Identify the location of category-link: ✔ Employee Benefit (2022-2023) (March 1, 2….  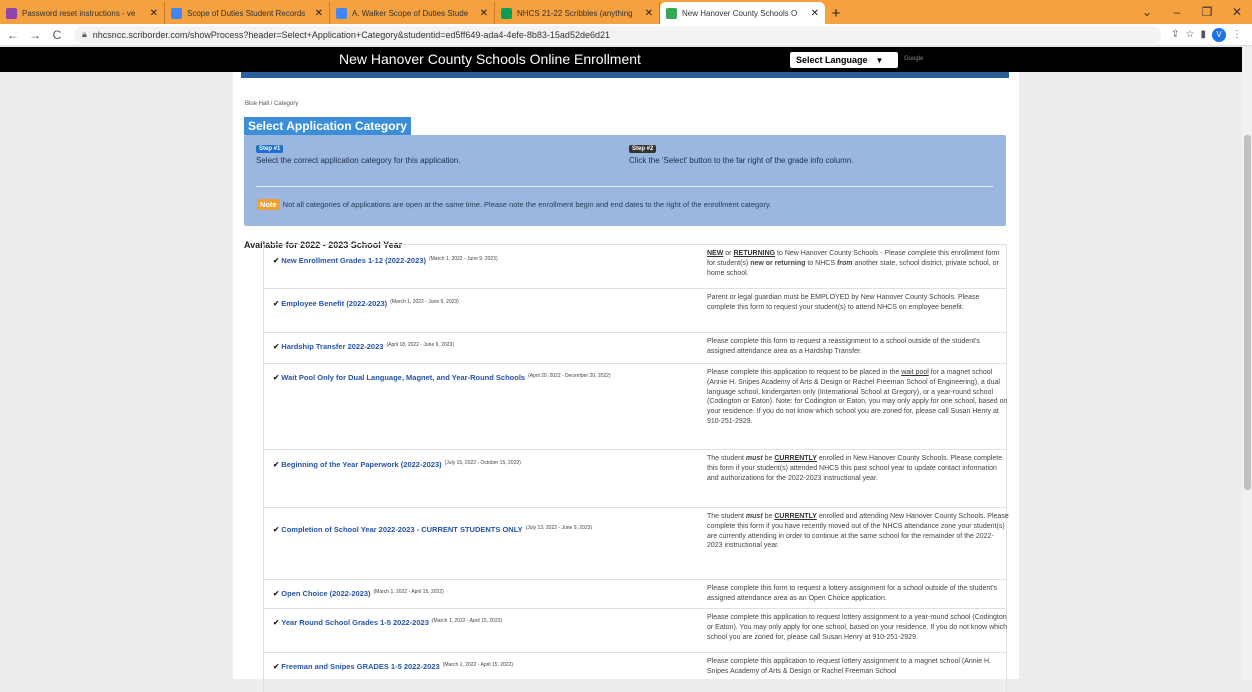
(366, 303).